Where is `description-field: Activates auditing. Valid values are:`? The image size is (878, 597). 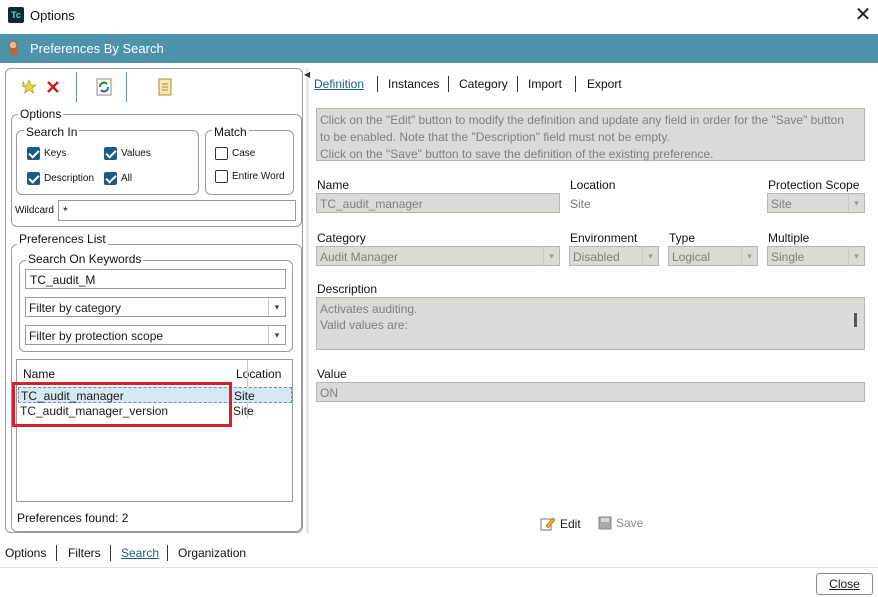 description-field: Activates auditing. Valid values are: is located at coordinates (590, 323).